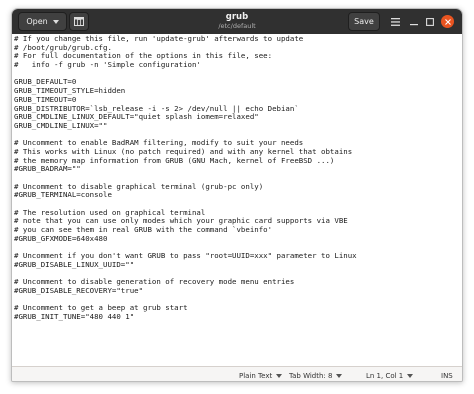  I want to click on language-selector: Plain Text, so click(261, 375).